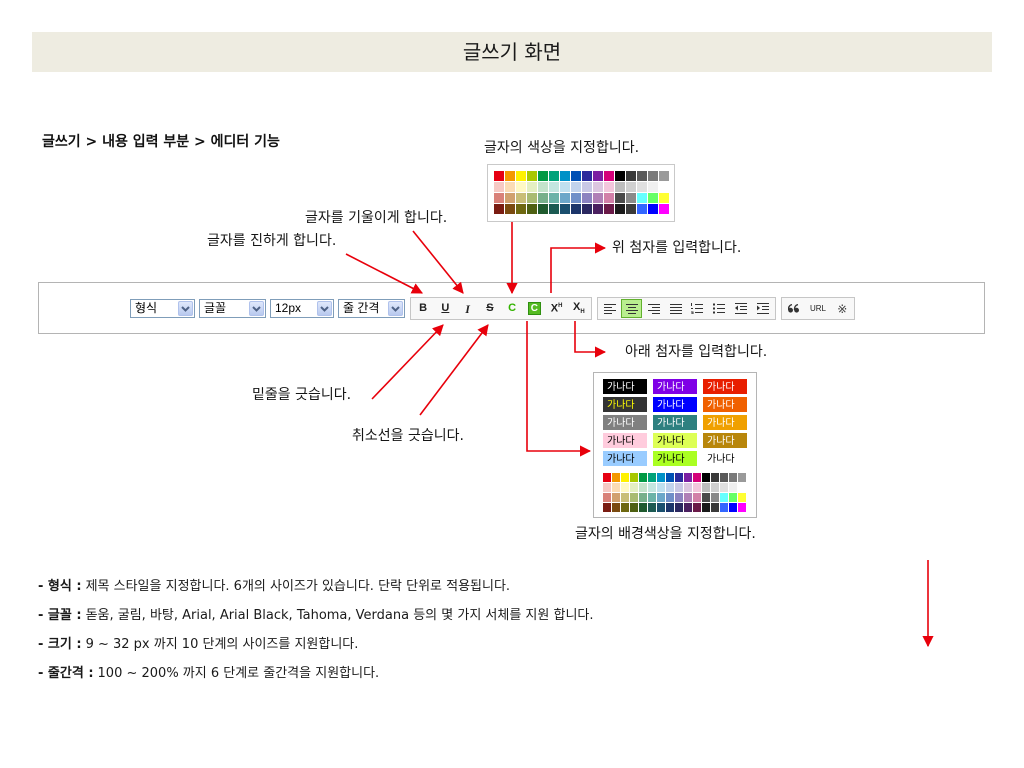  I want to click on outdent-button, so click(741, 308).